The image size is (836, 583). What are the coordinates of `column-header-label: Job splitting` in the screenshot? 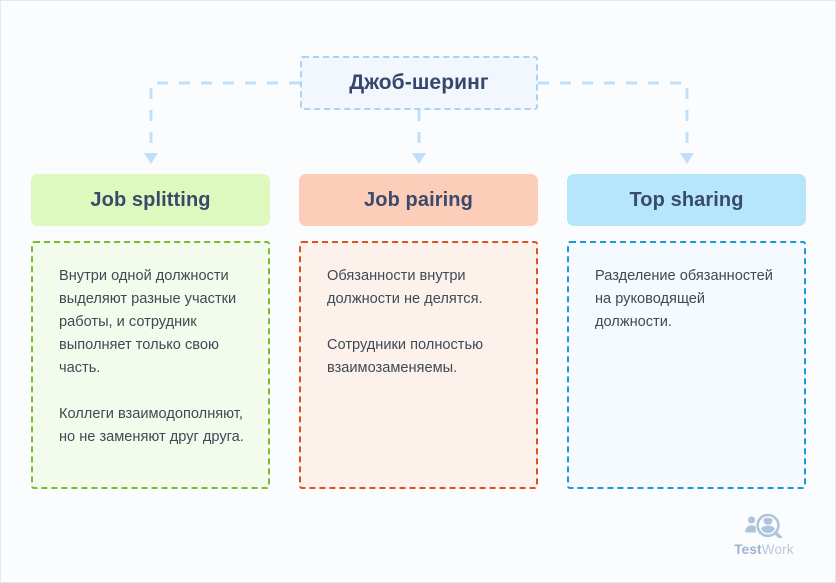 It's located at (150, 199).